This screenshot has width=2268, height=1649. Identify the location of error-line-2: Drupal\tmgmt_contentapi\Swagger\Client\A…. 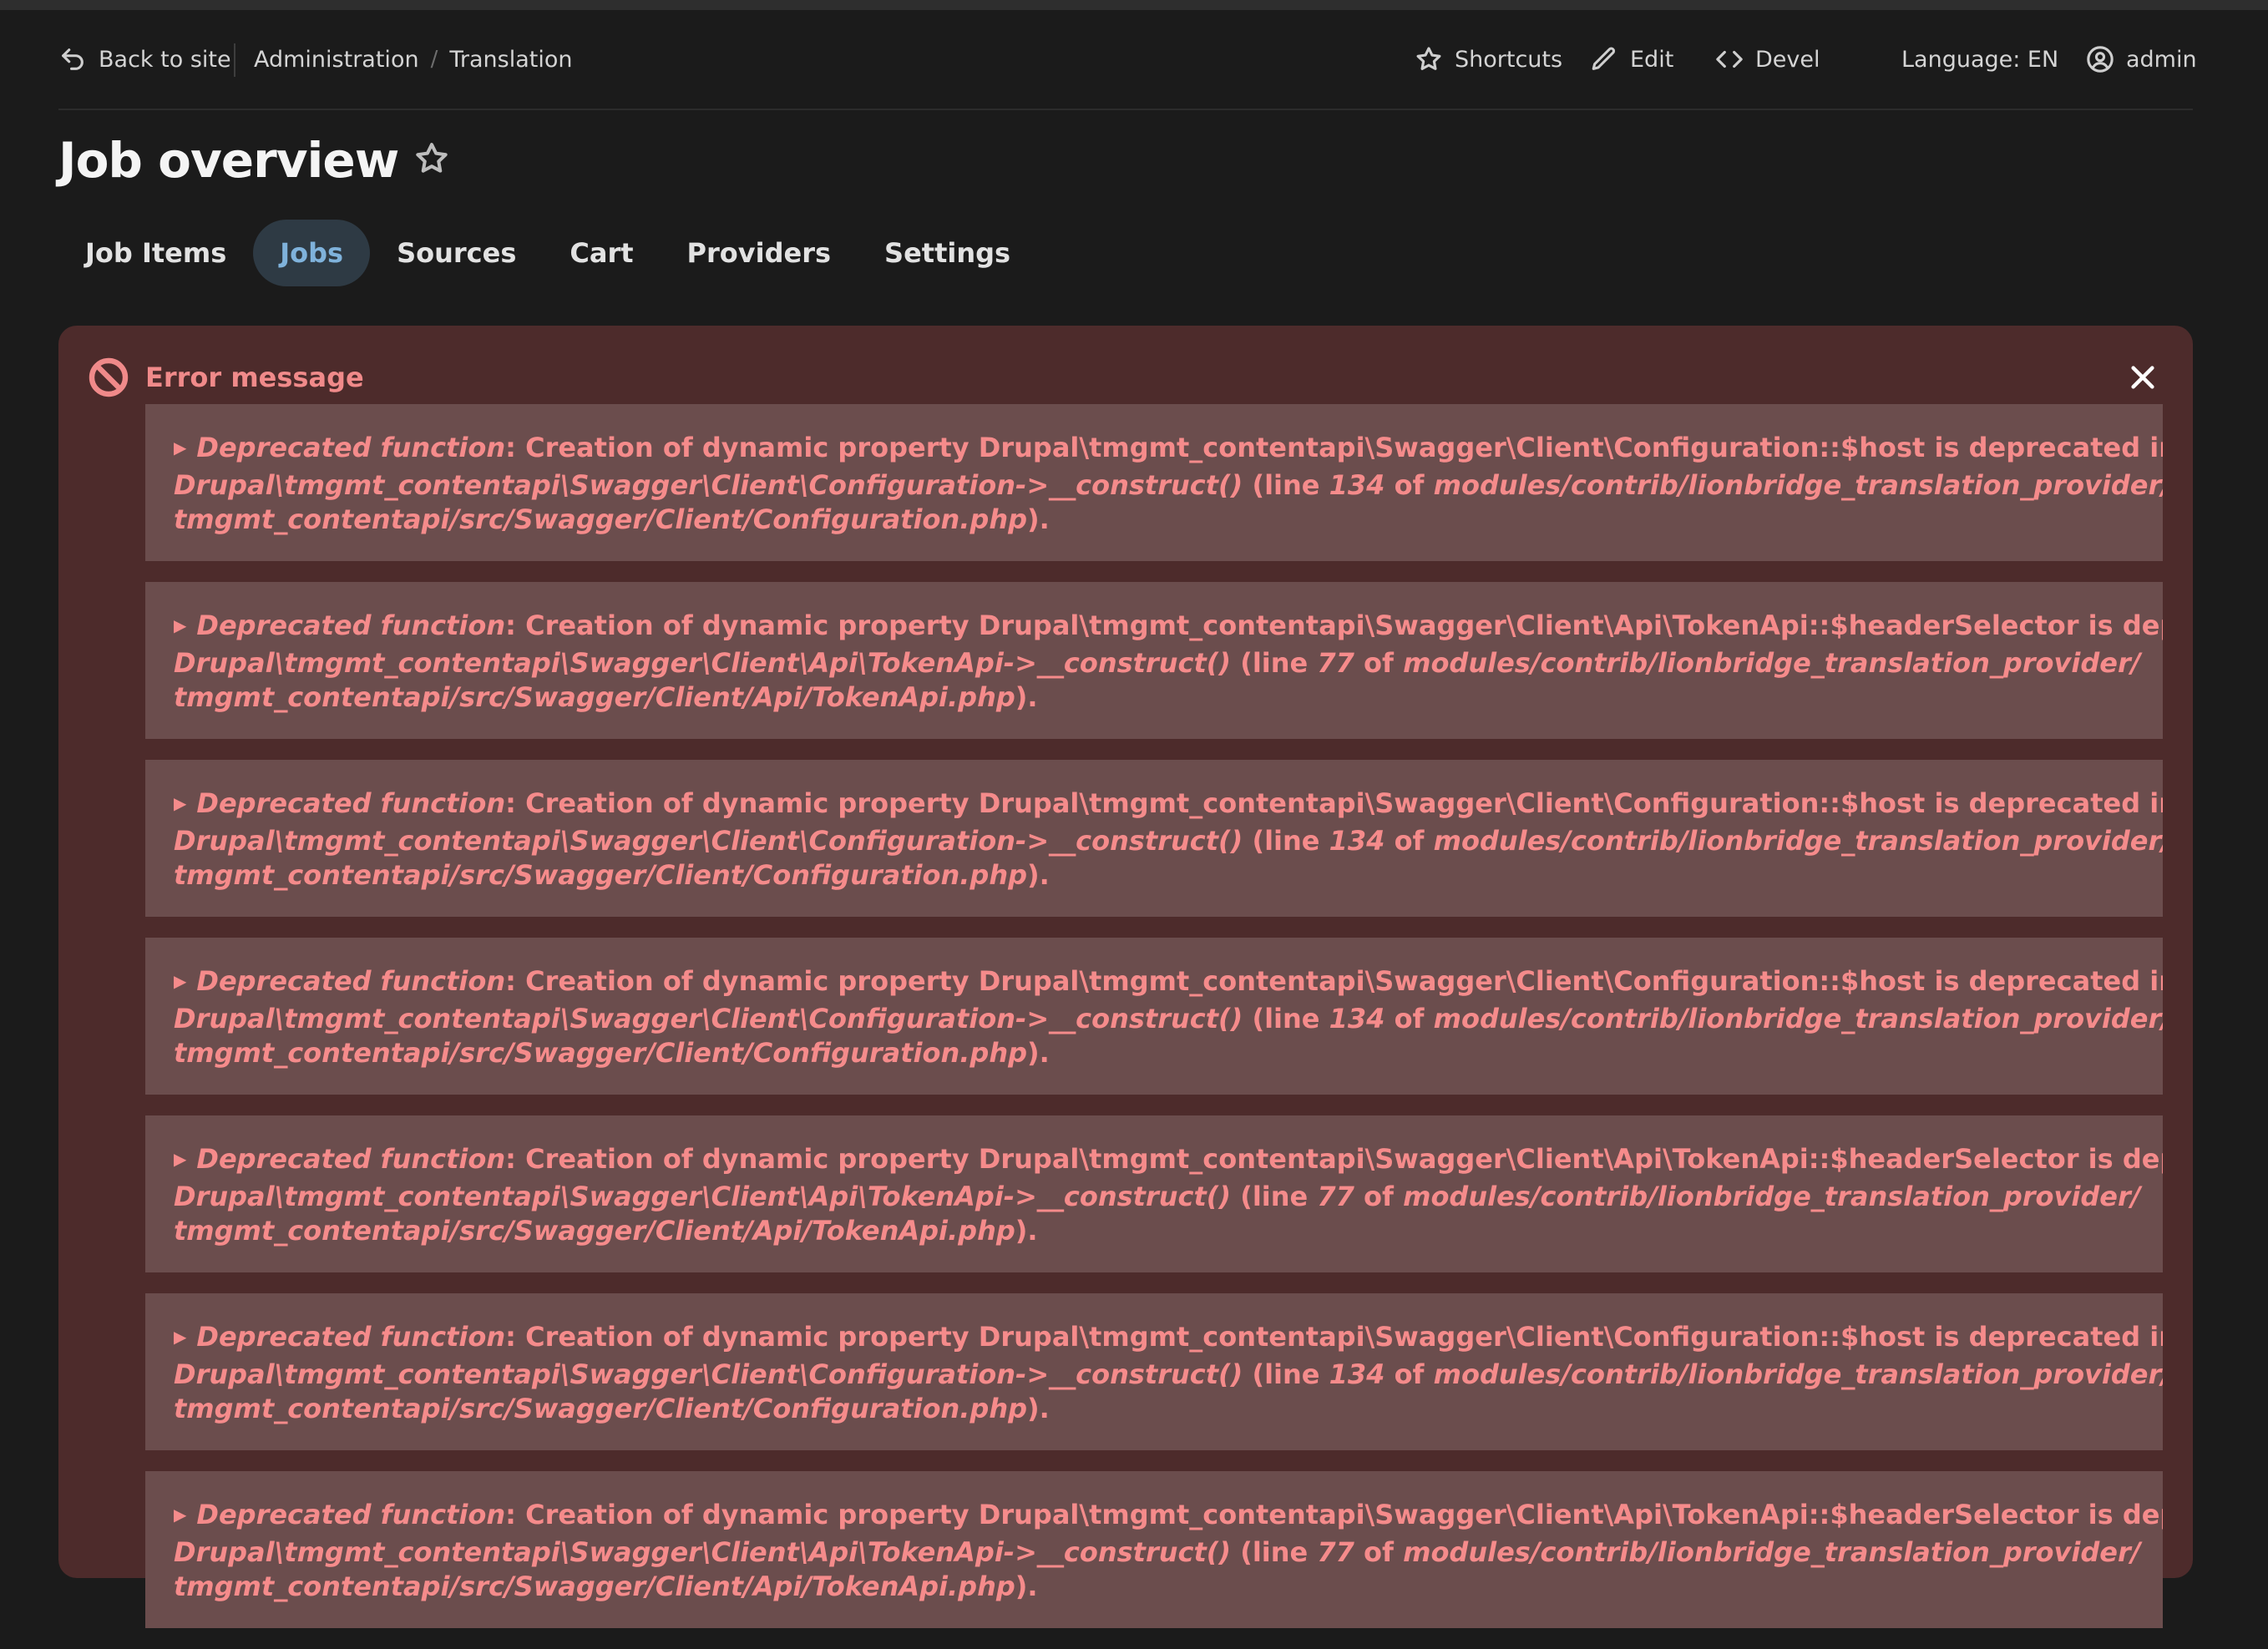
(1157, 1552).